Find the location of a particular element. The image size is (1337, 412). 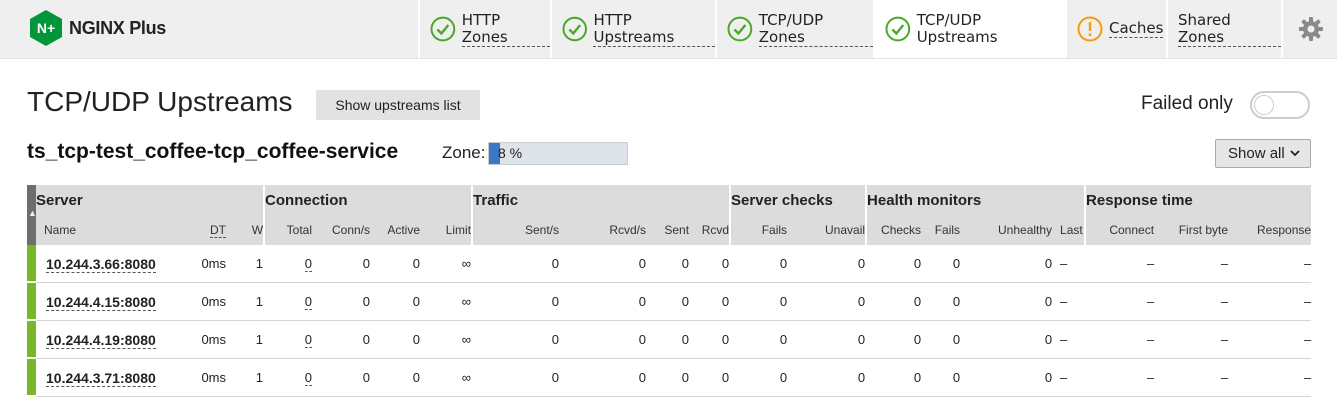

col-header-label: Total is located at coordinates (299, 230).